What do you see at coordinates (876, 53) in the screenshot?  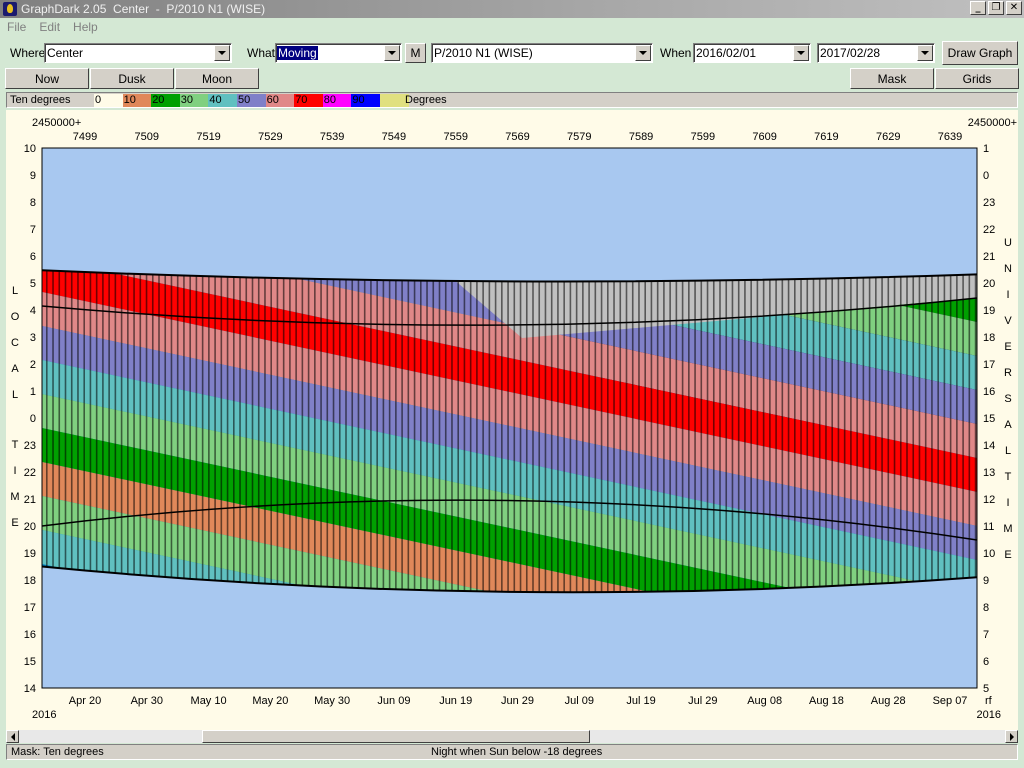 I see `end-date-select: 2017/02/28` at bounding box center [876, 53].